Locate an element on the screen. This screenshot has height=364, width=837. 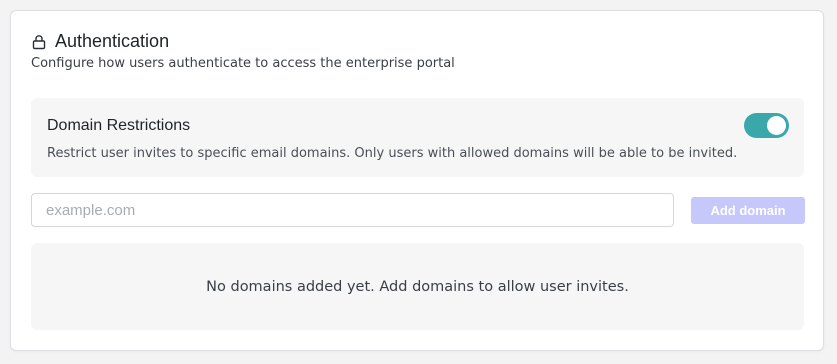
domain-restrictions-title: Domain Restrictions is located at coordinates (119, 125).